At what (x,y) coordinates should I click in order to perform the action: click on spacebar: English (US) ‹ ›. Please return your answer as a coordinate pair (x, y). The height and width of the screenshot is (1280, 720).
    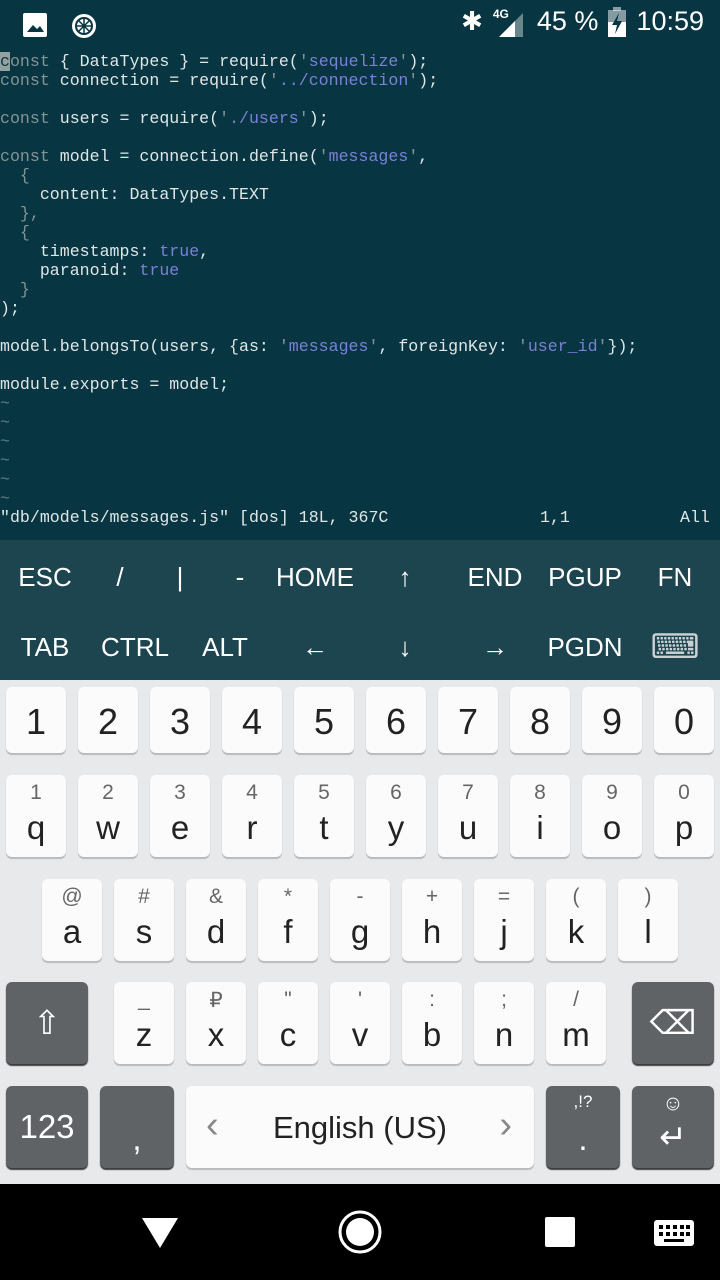
    Looking at the image, I should click on (360, 1127).